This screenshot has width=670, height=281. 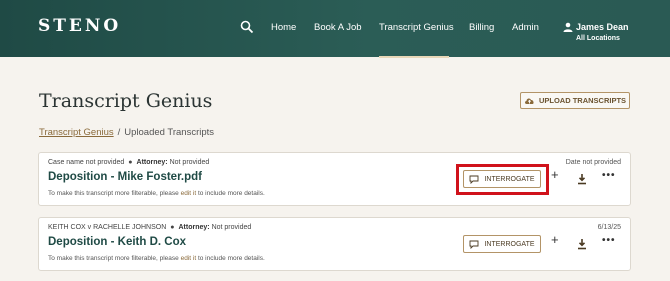 What do you see at coordinates (283, 27) in the screenshot?
I see `nav-home: Home` at bounding box center [283, 27].